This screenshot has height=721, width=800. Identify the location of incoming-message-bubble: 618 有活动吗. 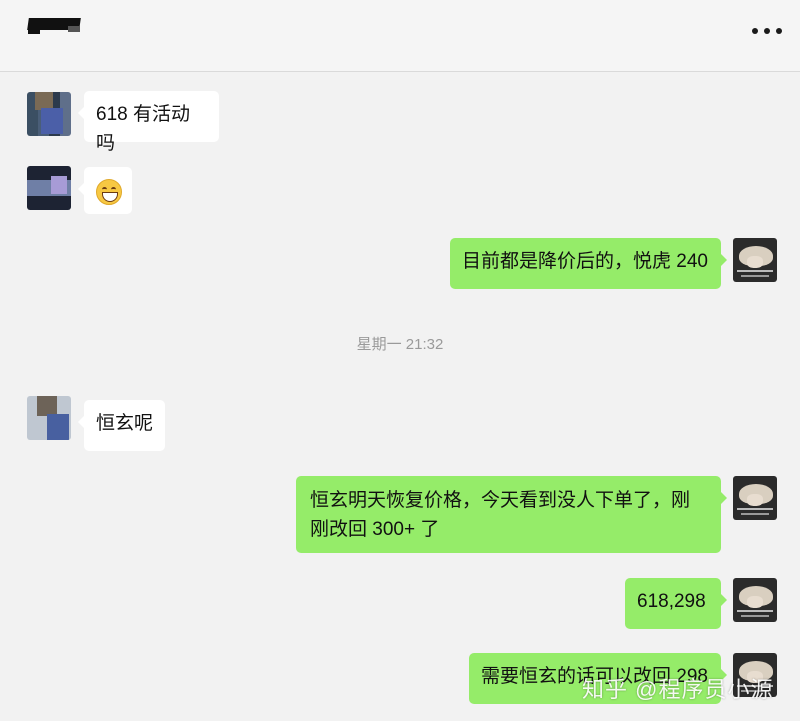
(148, 122).